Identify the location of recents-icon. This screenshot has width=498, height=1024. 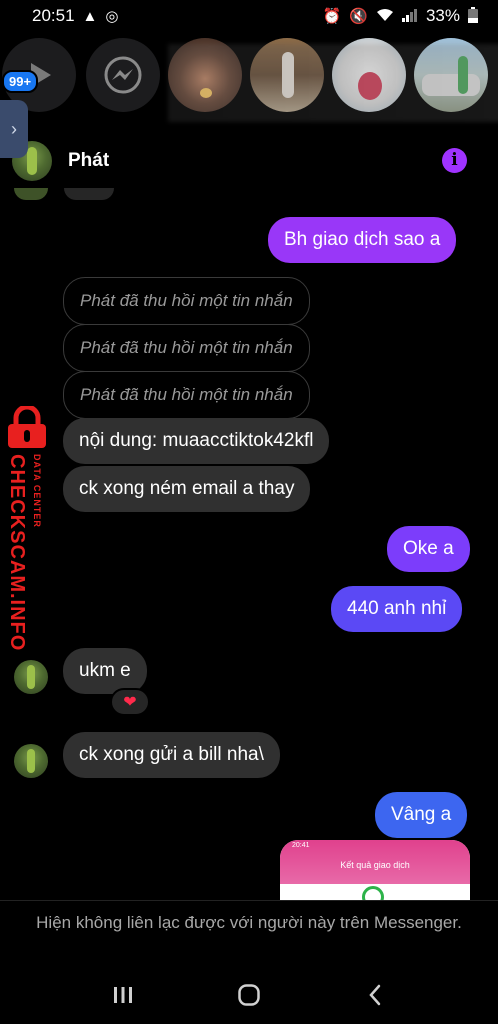
(123, 995).